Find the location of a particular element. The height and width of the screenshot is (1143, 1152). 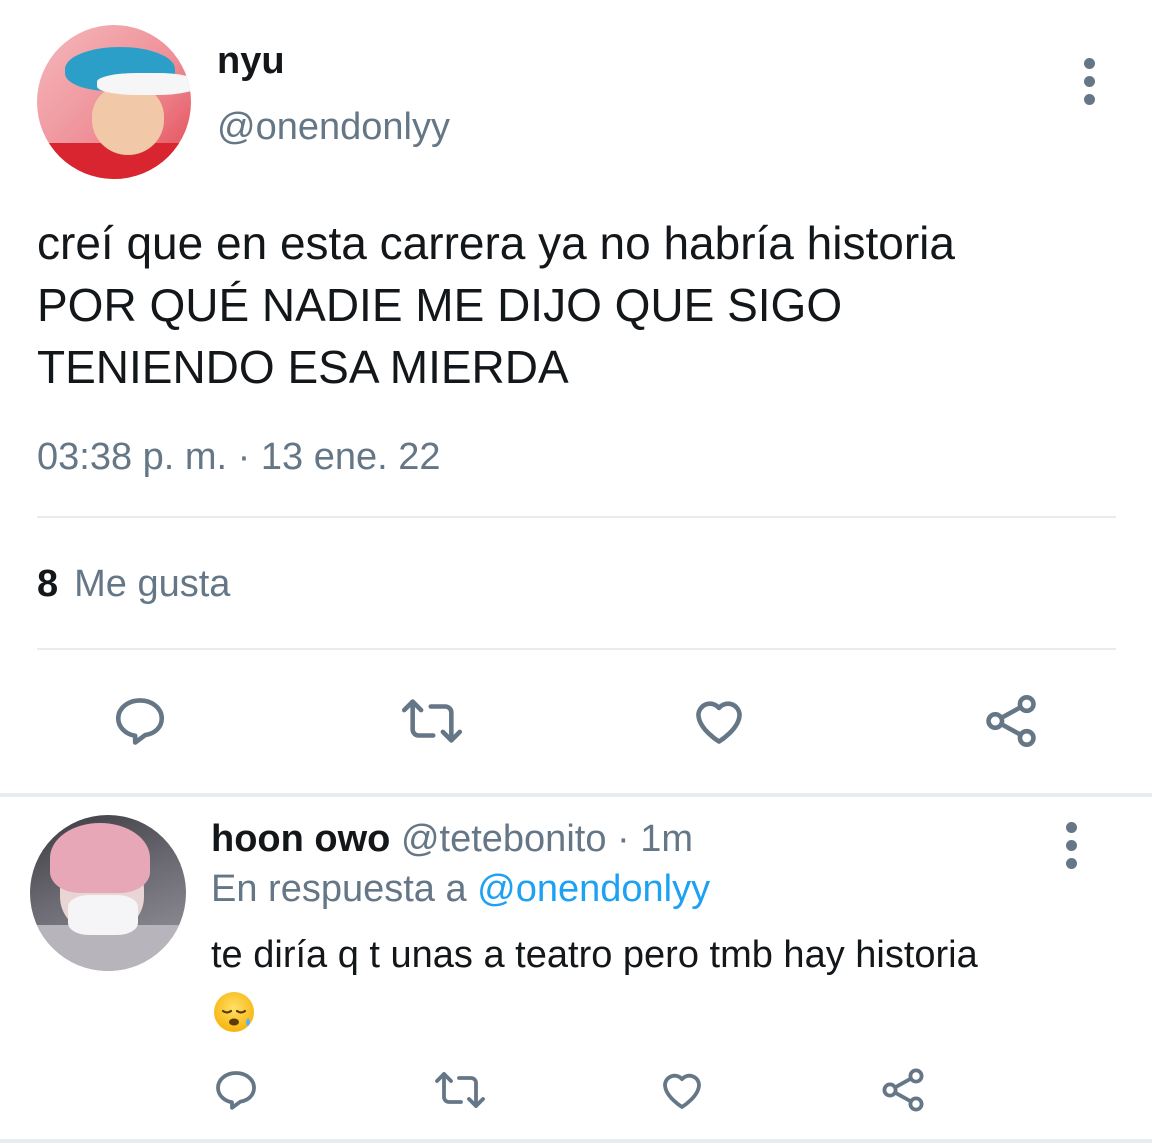

author-handle: @onendonlyy is located at coordinates (333, 127).